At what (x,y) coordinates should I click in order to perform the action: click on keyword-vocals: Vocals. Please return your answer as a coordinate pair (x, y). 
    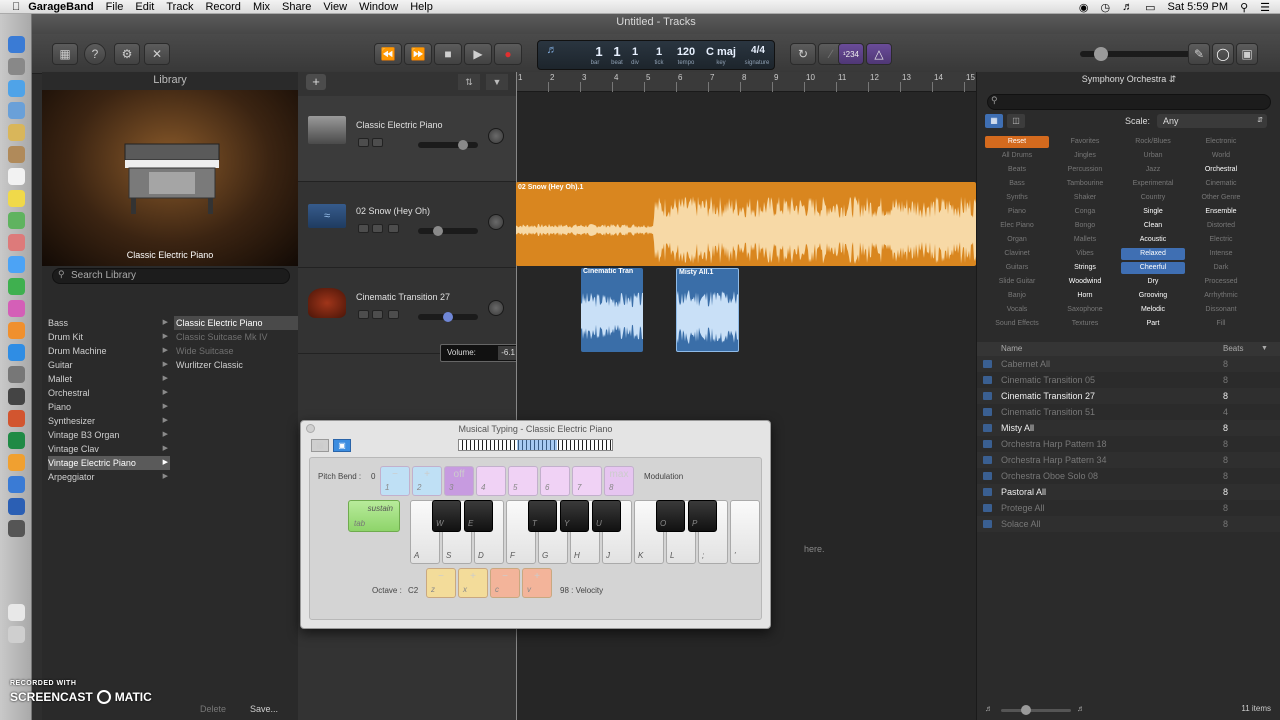
    Looking at the image, I should click on (1017, 310).